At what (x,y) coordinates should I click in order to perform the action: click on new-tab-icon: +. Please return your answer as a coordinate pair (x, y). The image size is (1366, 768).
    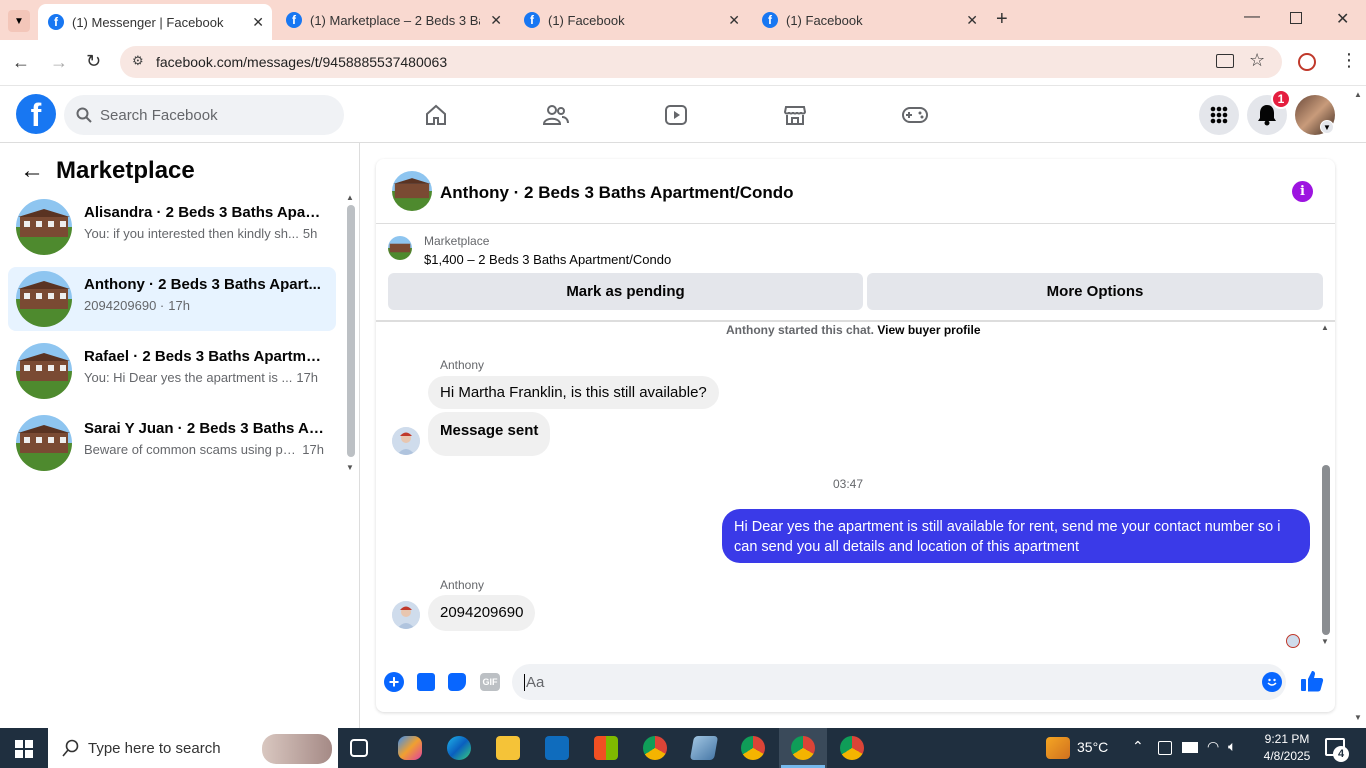
    Looking at the image, I should click on (1002, 19).